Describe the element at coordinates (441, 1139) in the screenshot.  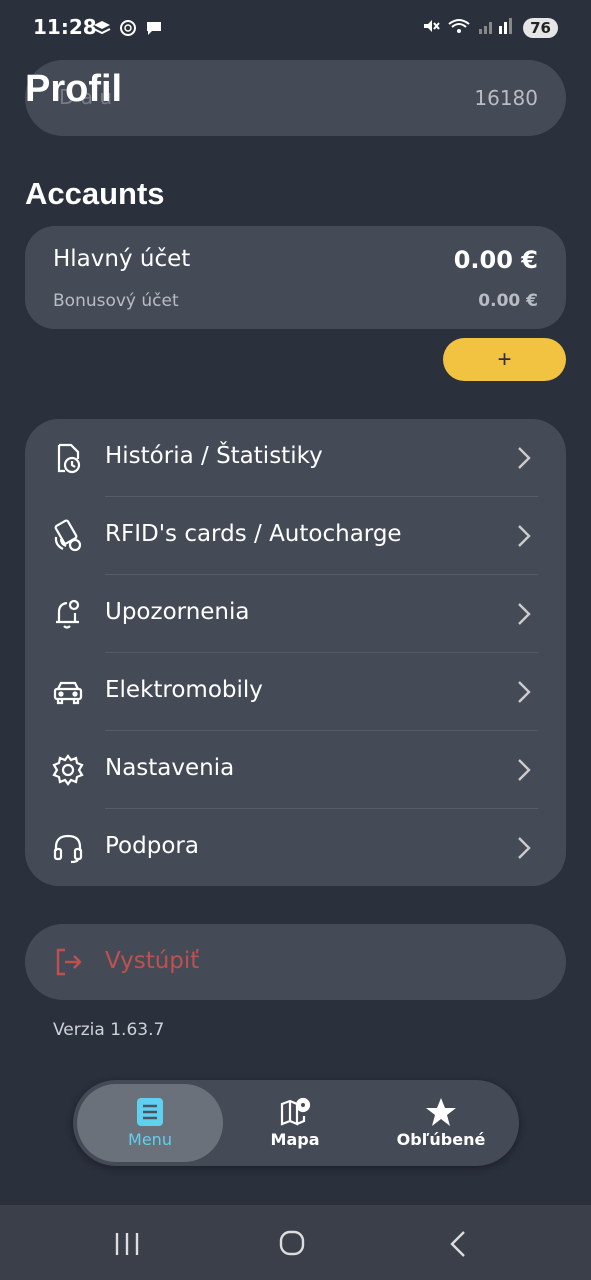
I see `nav-label-favorites: Obľúbené` at that location.